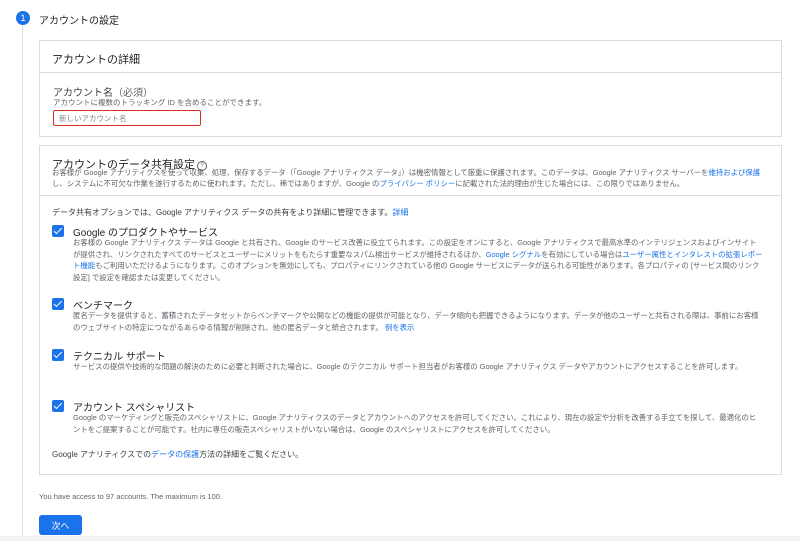 The width and height of the screenshot is (800, 541). What do you see at coordinates (22, 283) in the screenshot?
I see `step-rail` at bounding box center [22, 283].